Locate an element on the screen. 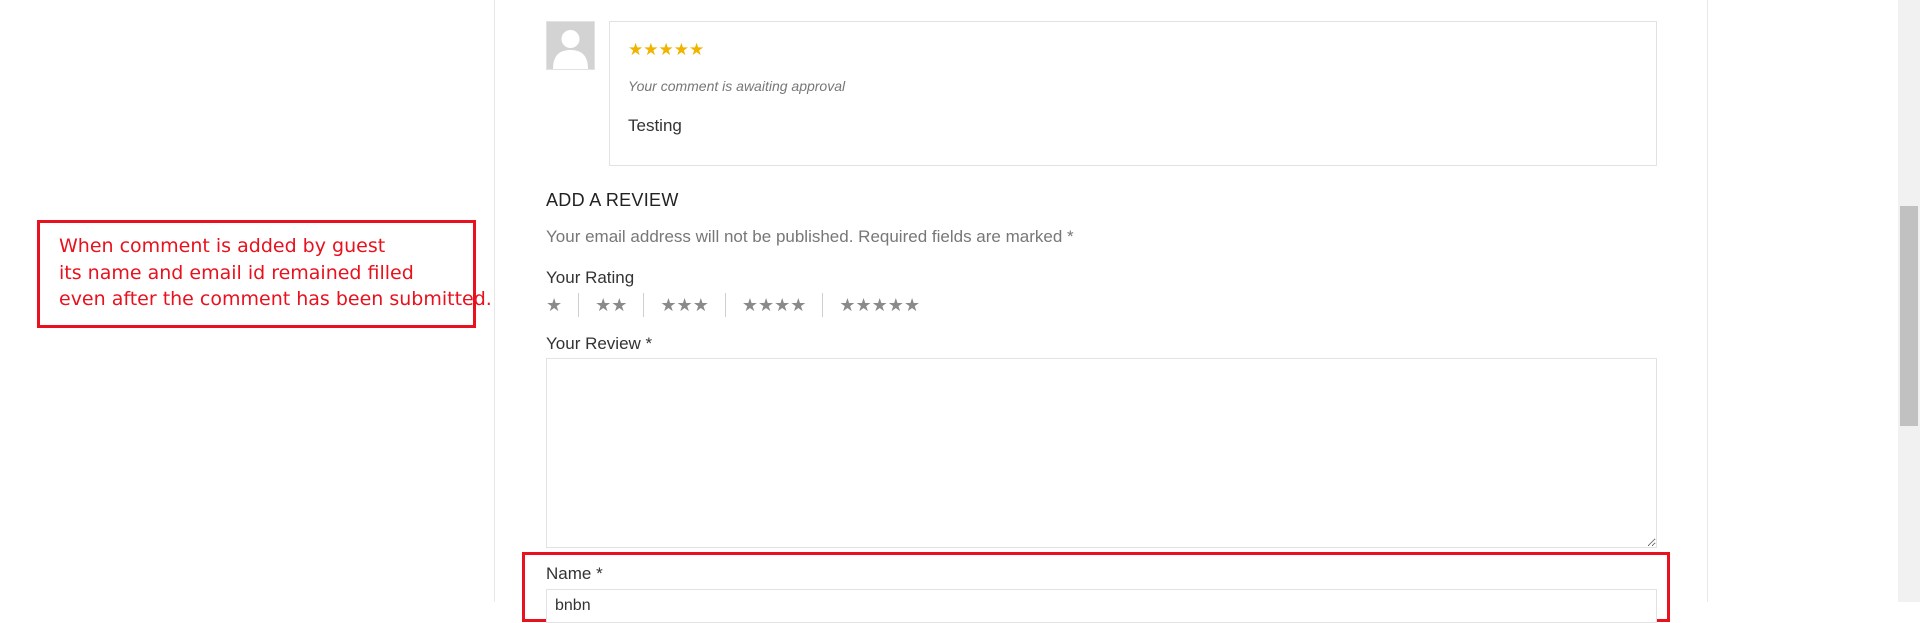 The image size is (1920, 623). user-placeholder-icon is located at coordinates (570, 45).